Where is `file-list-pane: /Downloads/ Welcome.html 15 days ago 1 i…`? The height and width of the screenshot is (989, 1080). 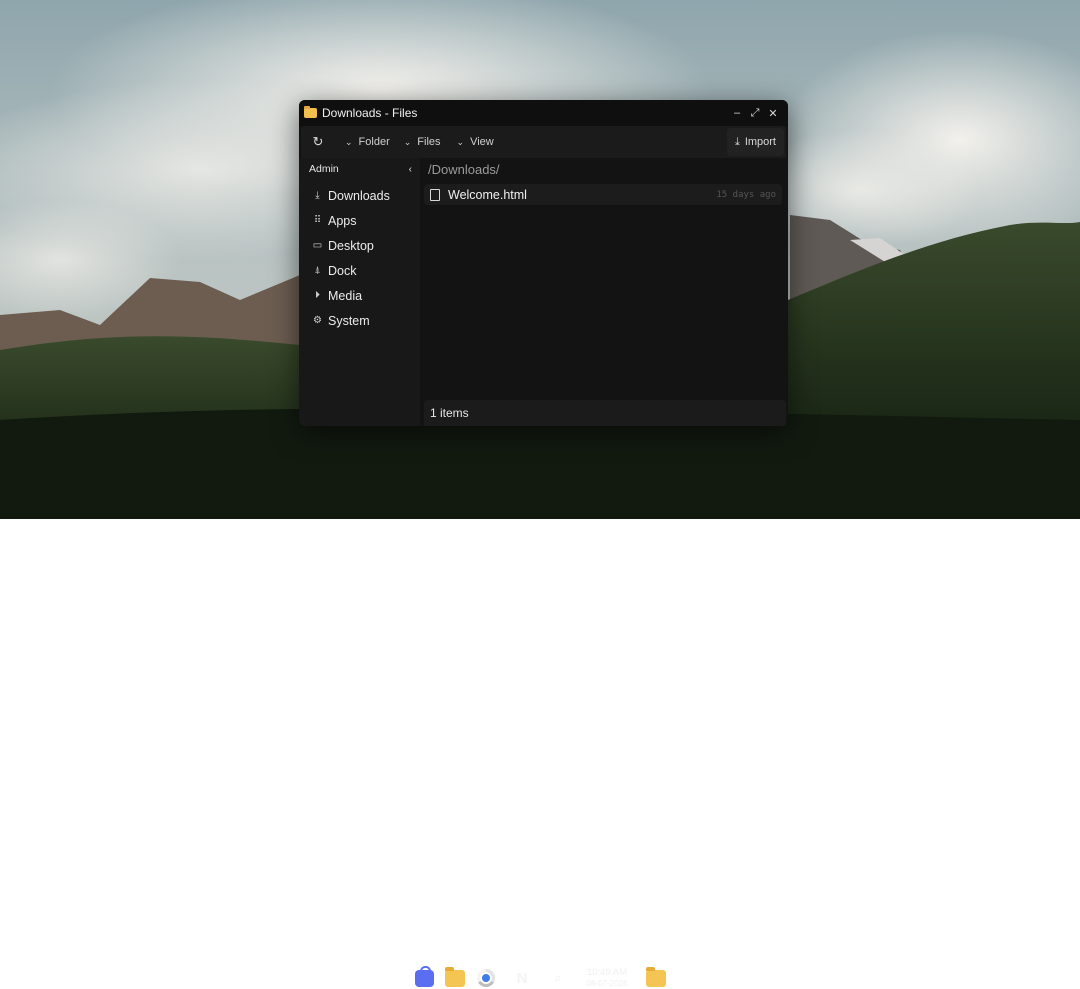 file-list-pane: /Downloads/ Welcome.html 15 days ago 1 i… is located at coordinates (604, 292).